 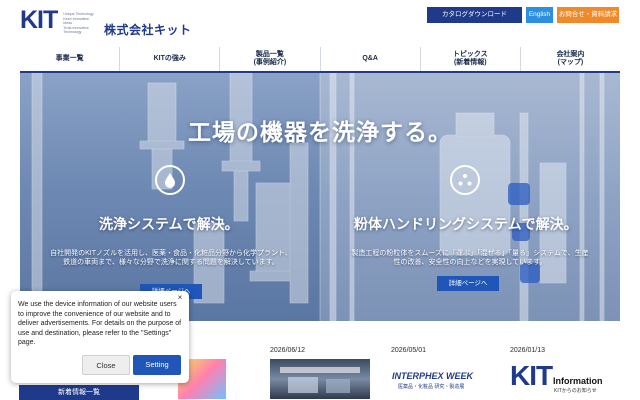 What do you see at coordinates (468, 283) in the screenshot?
I see `powder-detail-button: 詳細ページへ` at bounding box center [468, 283].